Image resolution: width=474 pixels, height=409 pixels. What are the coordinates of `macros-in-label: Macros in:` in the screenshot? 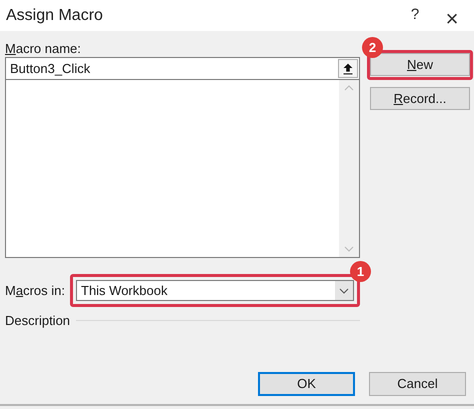 It's located at (35, 291).